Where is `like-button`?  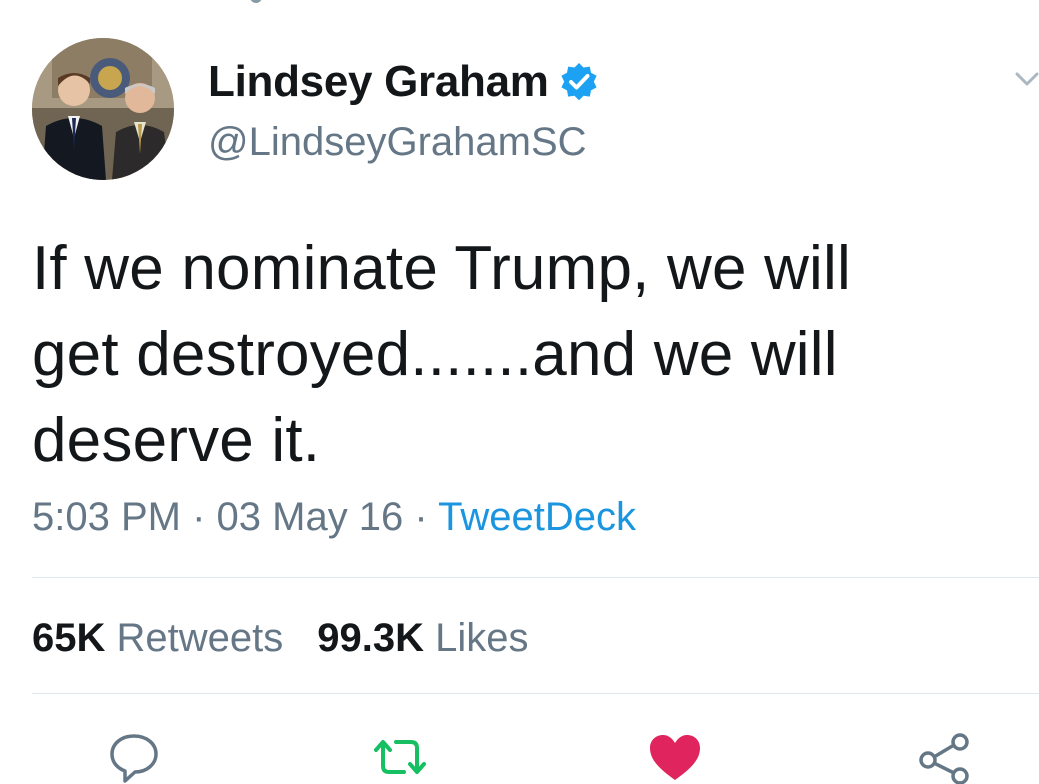 like-button is located at coordinates (674, 757).